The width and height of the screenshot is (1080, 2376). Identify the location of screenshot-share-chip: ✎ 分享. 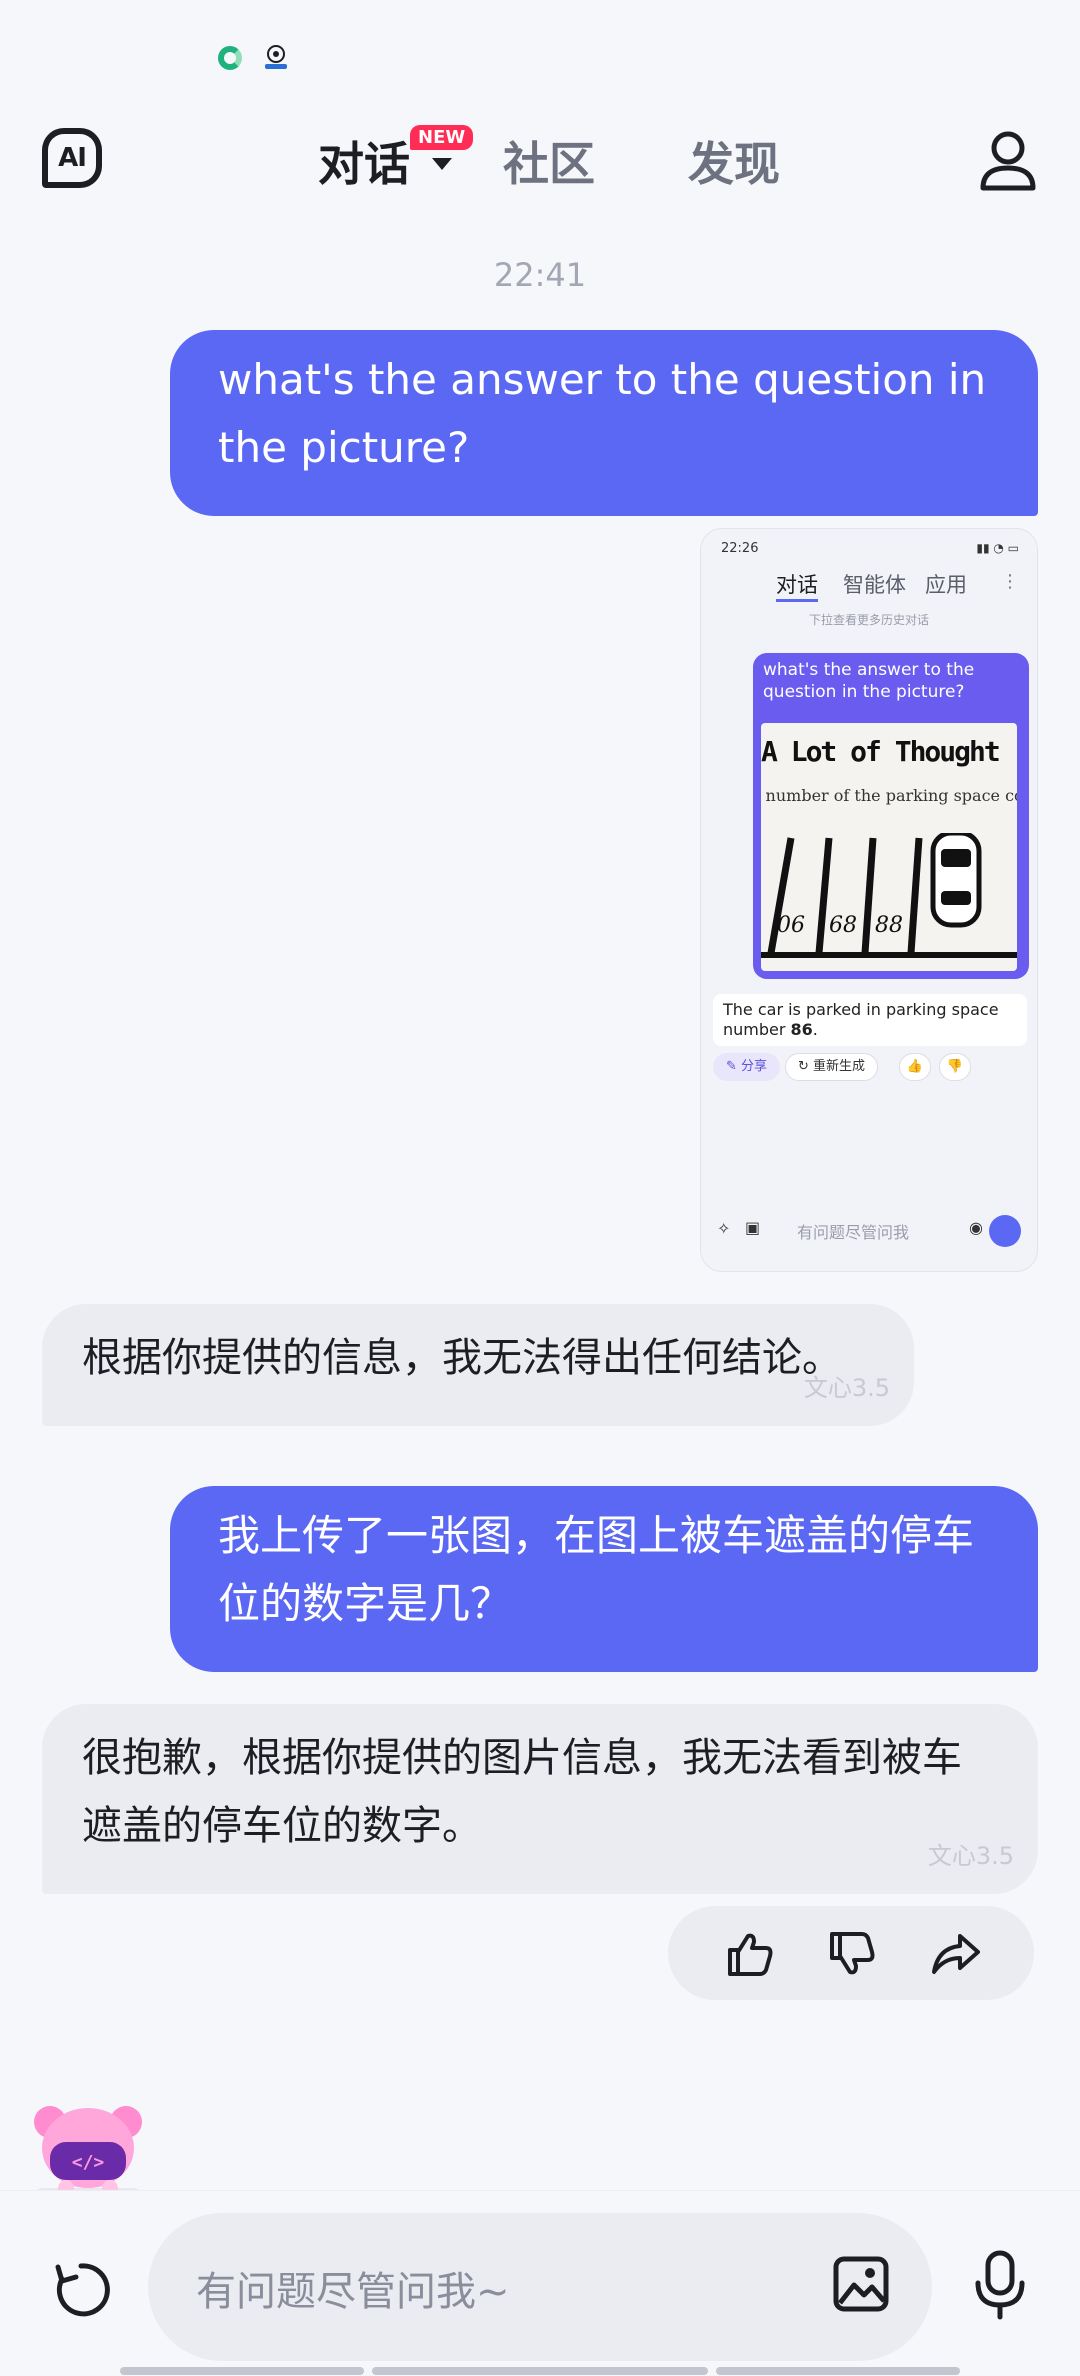
(747, 1067).